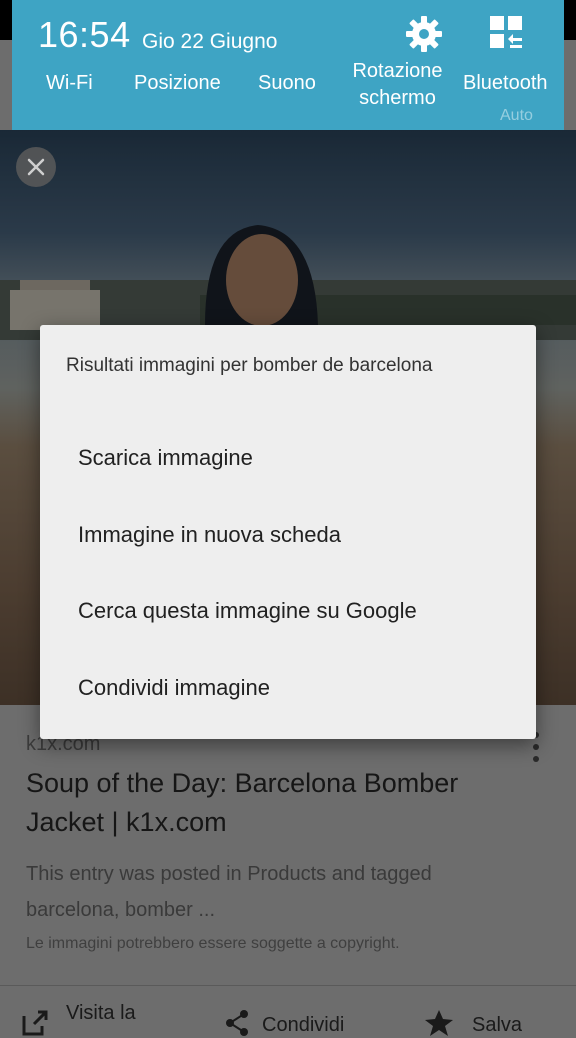  What do you see at coordinates (424, 34) in the screenshot?
I see `settings-gear-icon` at bounding box center [424, 34].